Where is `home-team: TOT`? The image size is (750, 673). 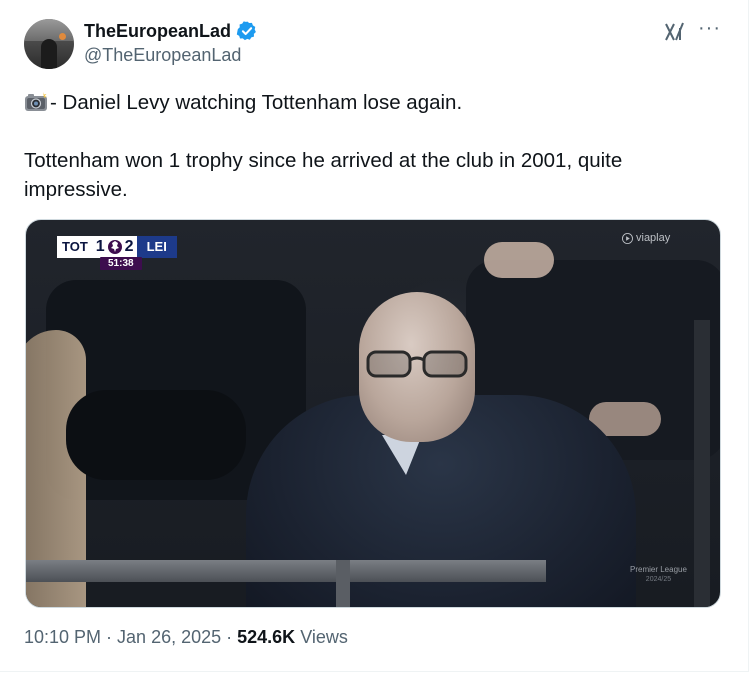
home-team: TOT is located at coordinates (75, 247).